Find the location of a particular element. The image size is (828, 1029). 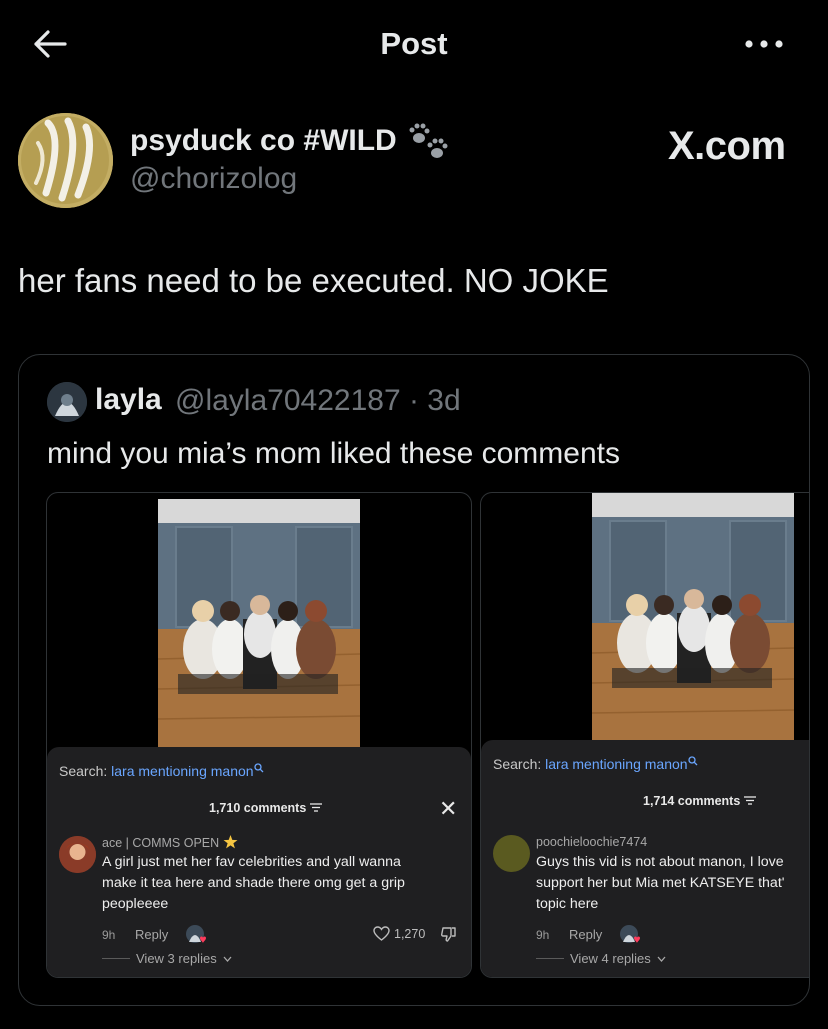

dislike-icon is located at coordinates (448, 934).